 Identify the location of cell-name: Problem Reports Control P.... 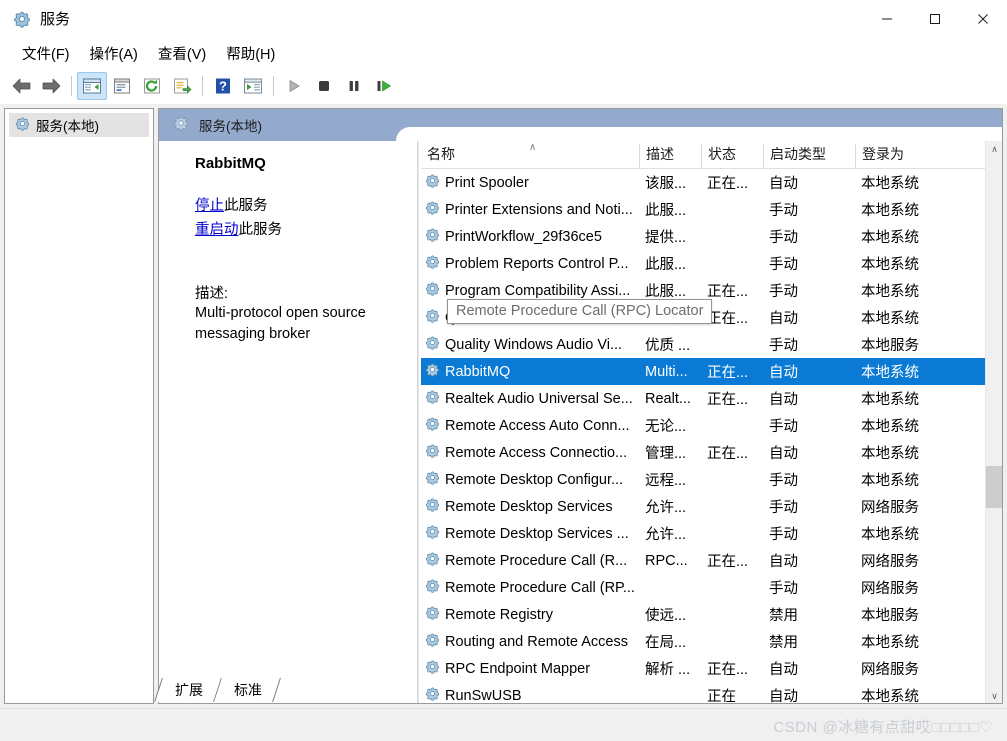
(530, 263).